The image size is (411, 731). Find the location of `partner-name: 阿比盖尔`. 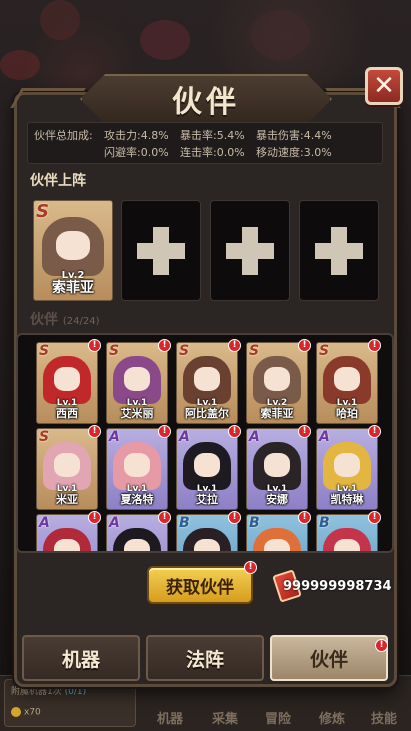

partner-name: 阿比盖尔 is located at coordinates (207, 413).